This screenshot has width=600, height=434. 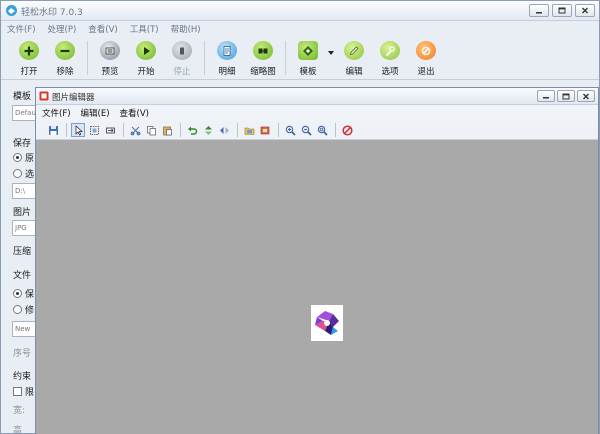 I want to click on thumbnail-icon, so click(x=263, y=50).